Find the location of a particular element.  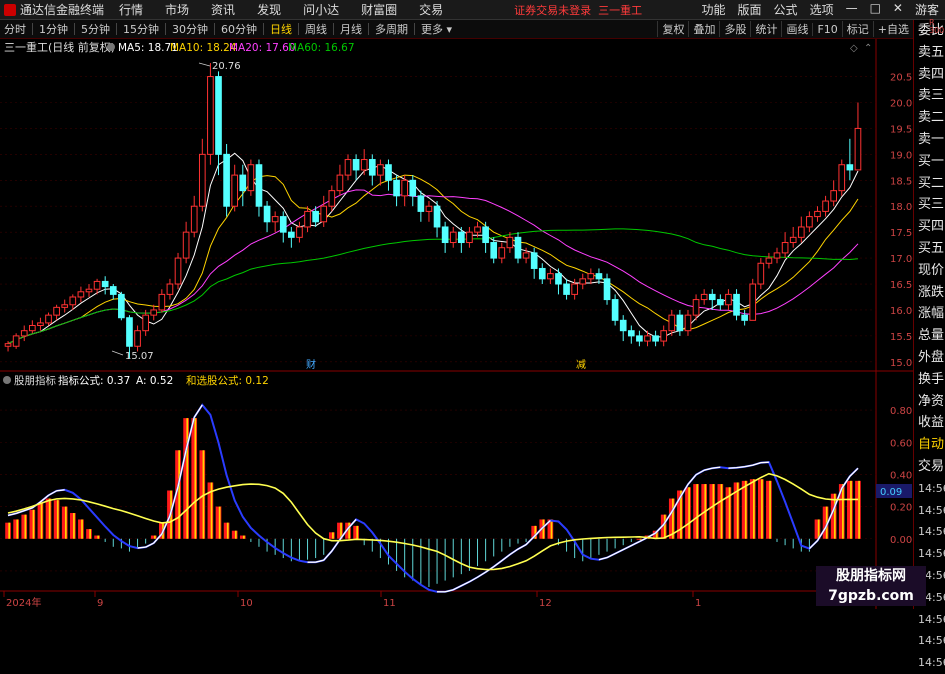

low-marker: 15.07 is located at coordinates (139, 356).